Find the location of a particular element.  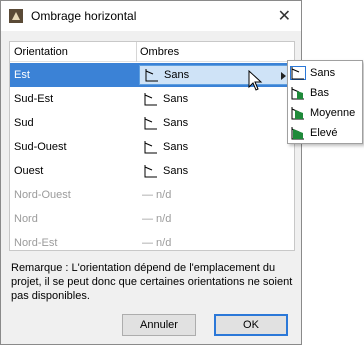

submenu-item-eleve: Elevé is located at coordinates (325, 133).